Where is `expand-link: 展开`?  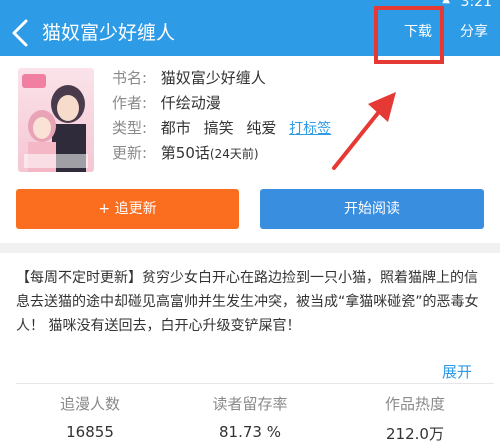 expand-link: 展开 is located at coordinates (457, 371).